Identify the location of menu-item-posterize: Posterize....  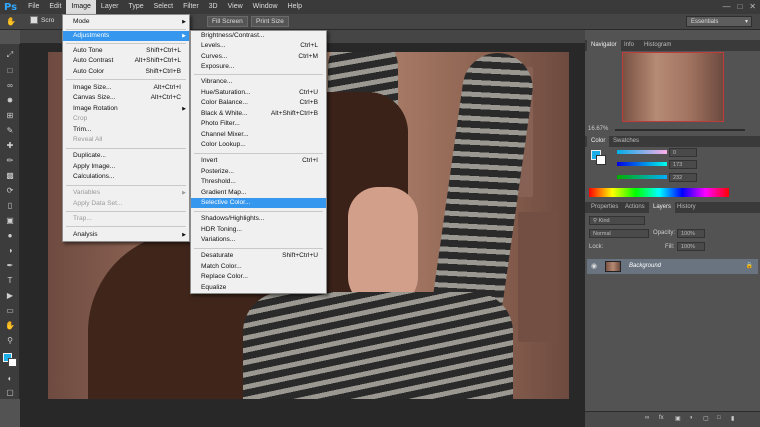
(258, 172).